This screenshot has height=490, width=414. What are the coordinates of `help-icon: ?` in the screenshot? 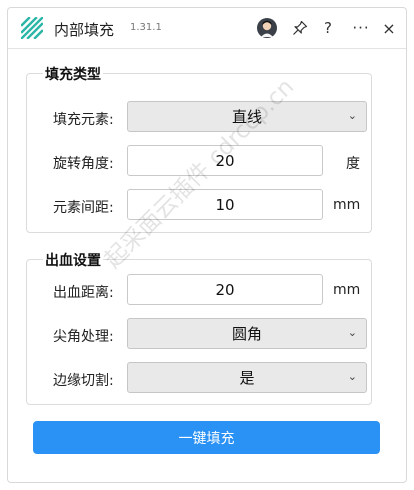 It's located at (328, 28).